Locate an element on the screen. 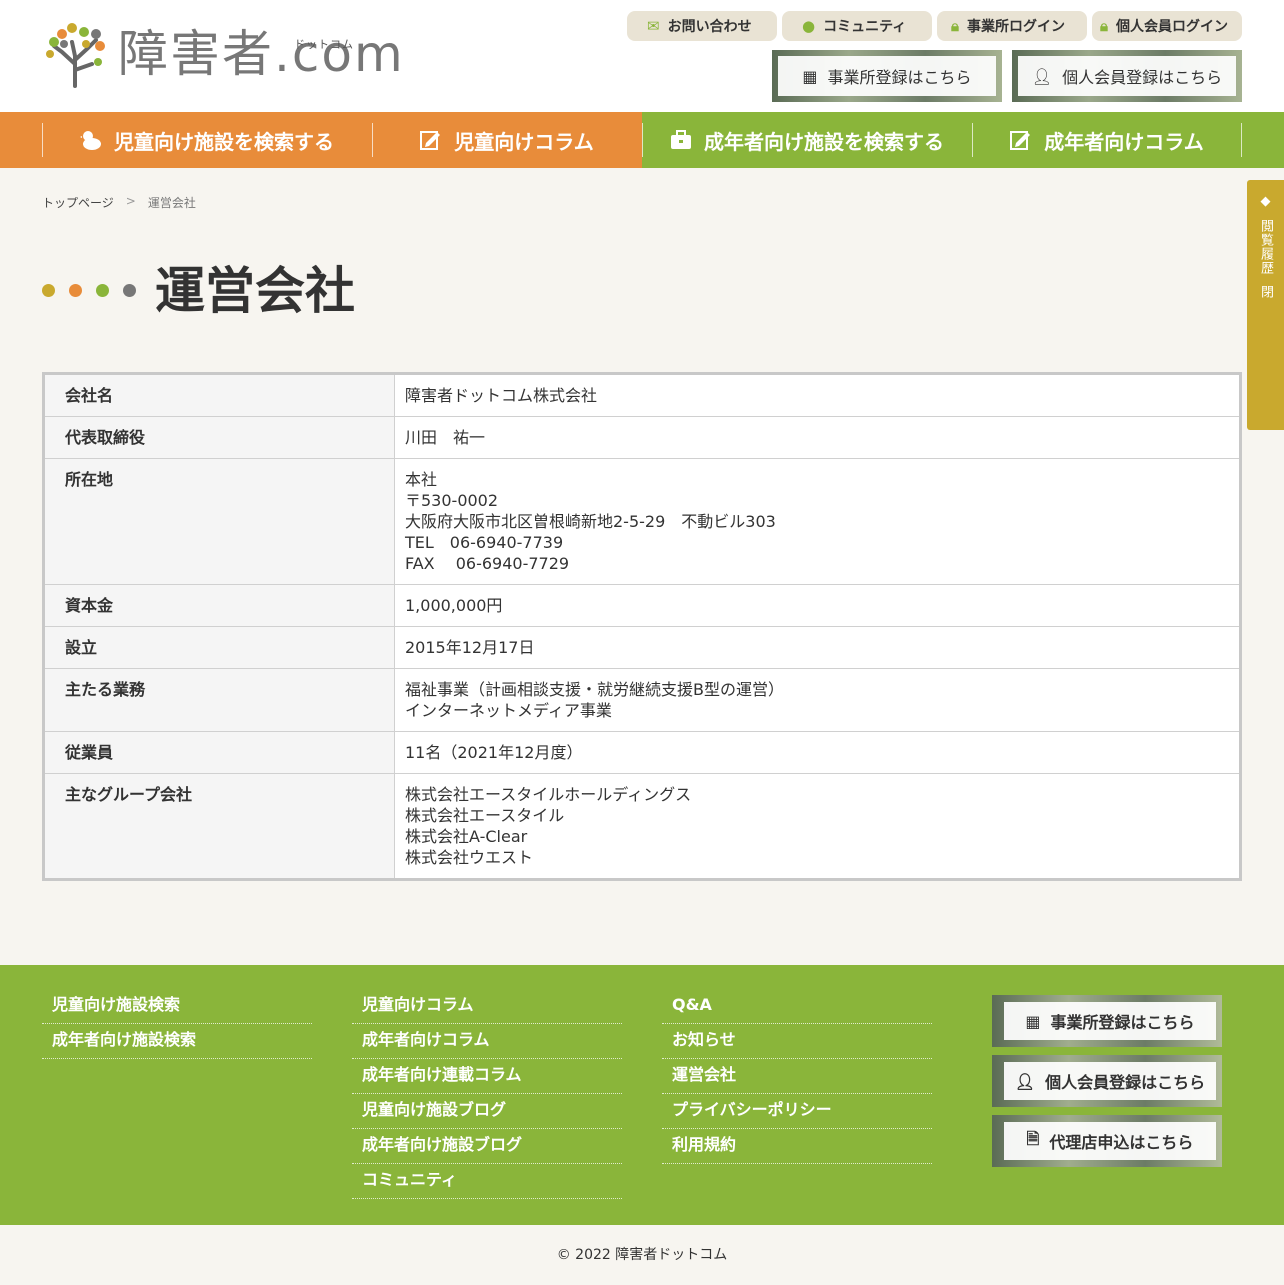 The height and width of the screenshot is (1285, 1284). register-buttons: ▦ 事業所登録はこちら 👤︎ 個人会員登録はこちら is located at coordinates (1007, 76).